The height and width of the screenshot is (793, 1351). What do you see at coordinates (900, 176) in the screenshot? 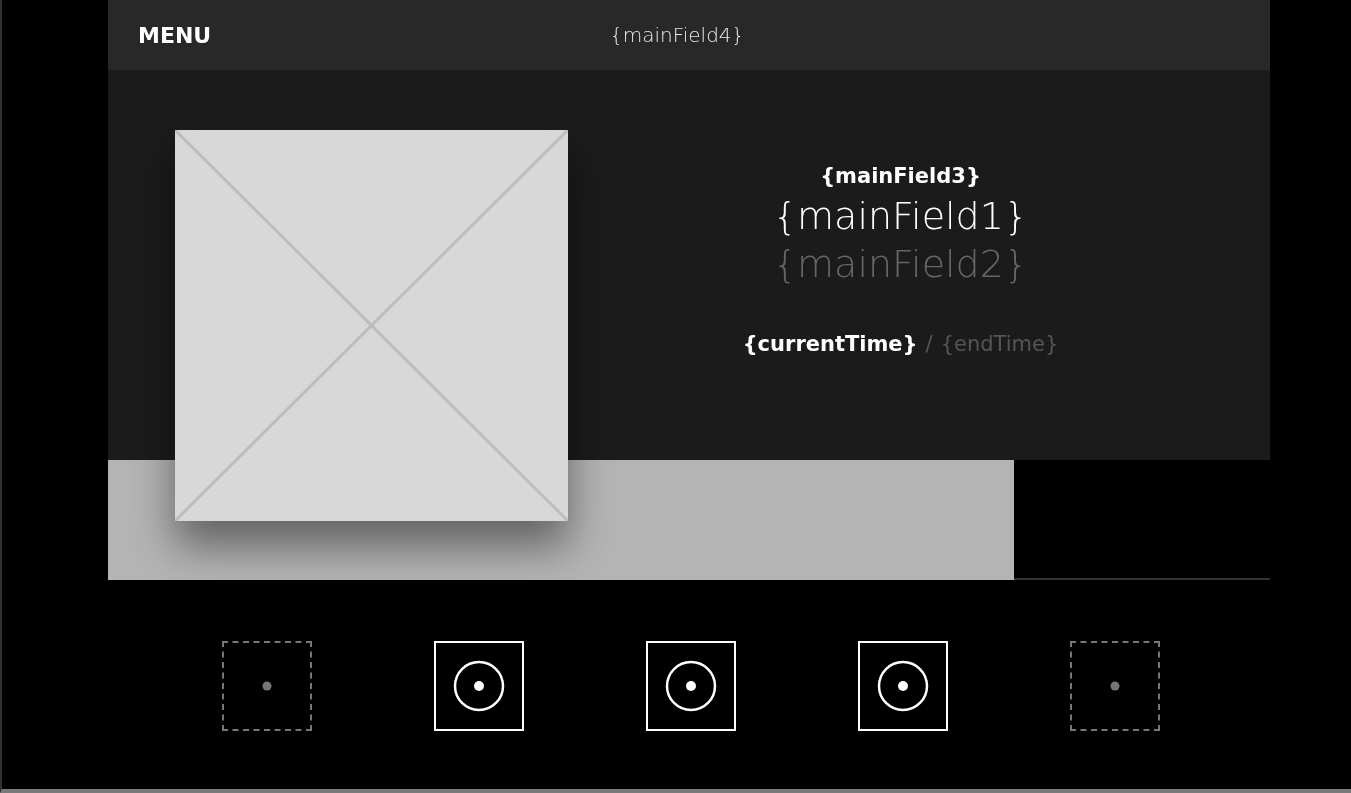
I see `main-field-3: {mainField3}` at bounding box center [900, 176].